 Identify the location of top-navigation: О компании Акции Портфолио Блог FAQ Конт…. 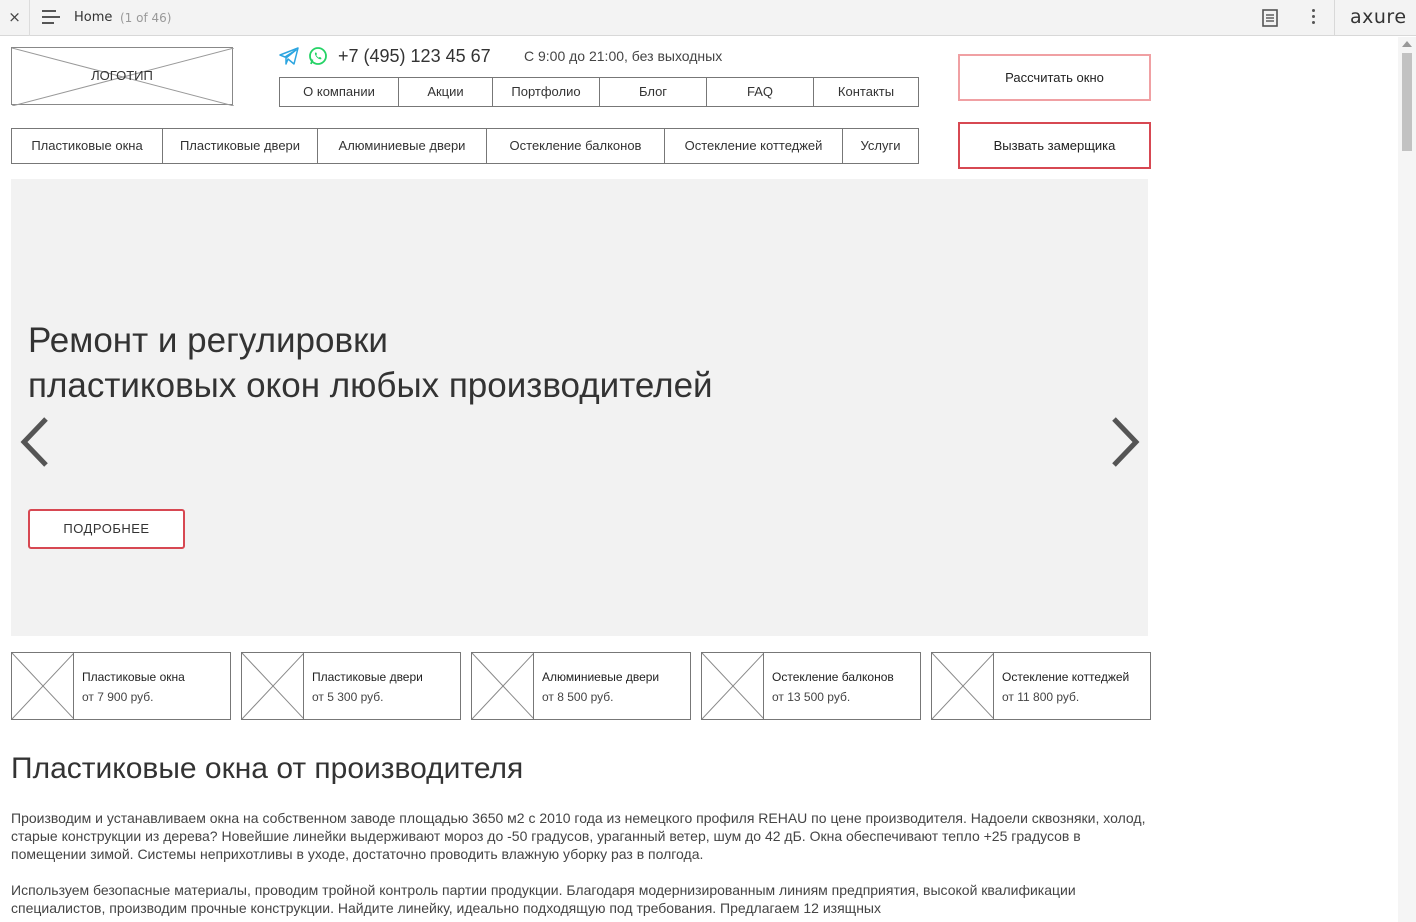
(599, 92).